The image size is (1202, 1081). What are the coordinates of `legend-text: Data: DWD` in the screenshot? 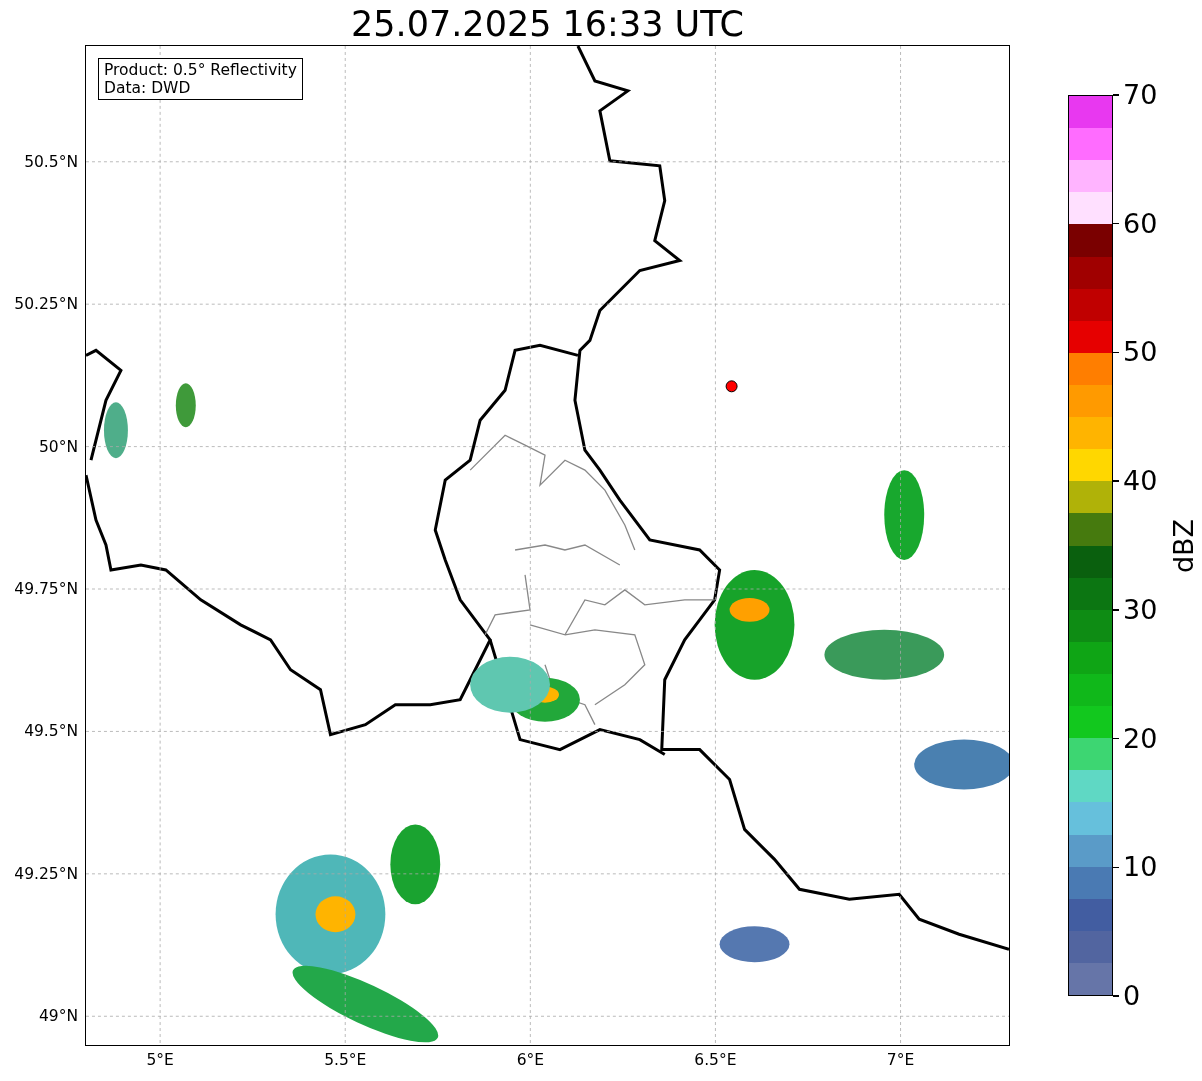 It's located at (148, 88).